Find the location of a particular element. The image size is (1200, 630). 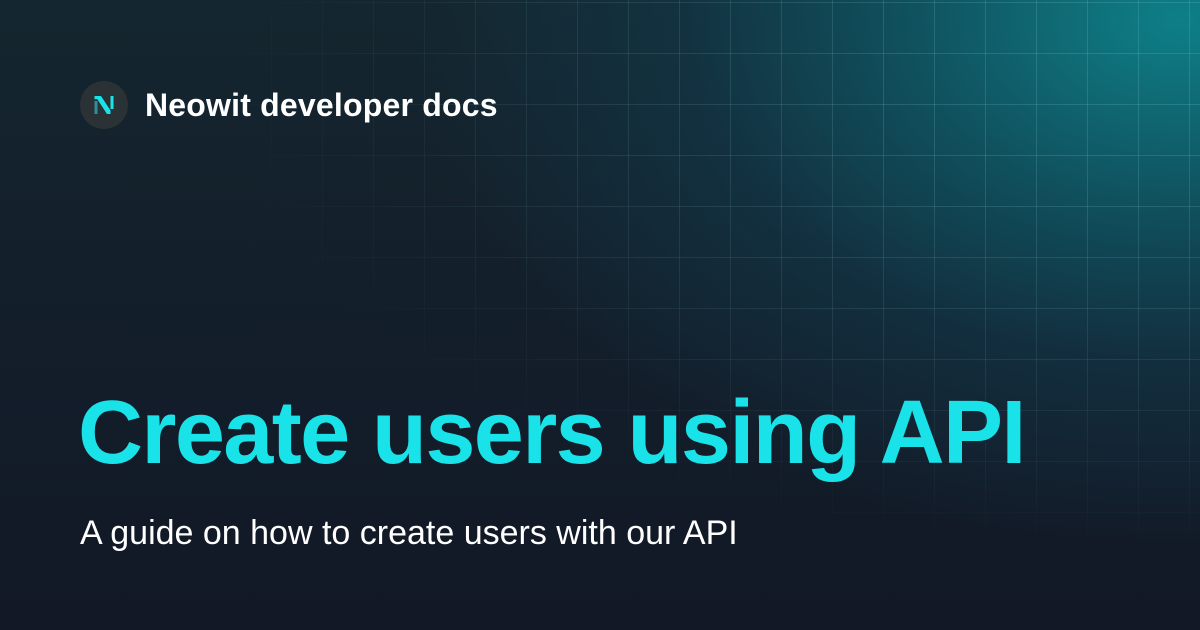

logo-mark is located at coordinates (104, 105).